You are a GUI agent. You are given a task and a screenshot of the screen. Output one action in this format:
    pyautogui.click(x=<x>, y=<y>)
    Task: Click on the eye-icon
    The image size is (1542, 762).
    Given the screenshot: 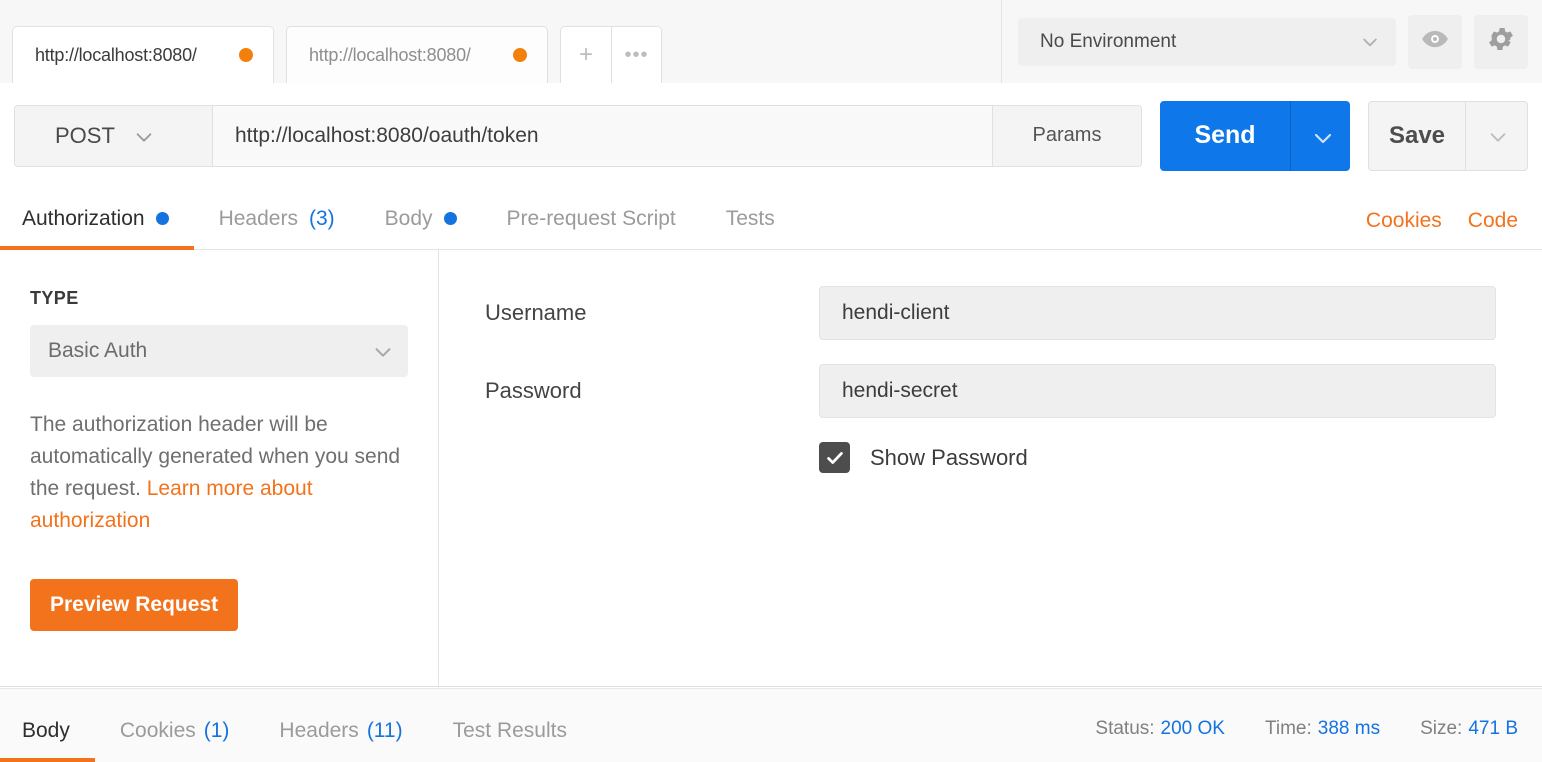 What is the action you would take?
    pyautogui.click(x=1435, y=41)
    